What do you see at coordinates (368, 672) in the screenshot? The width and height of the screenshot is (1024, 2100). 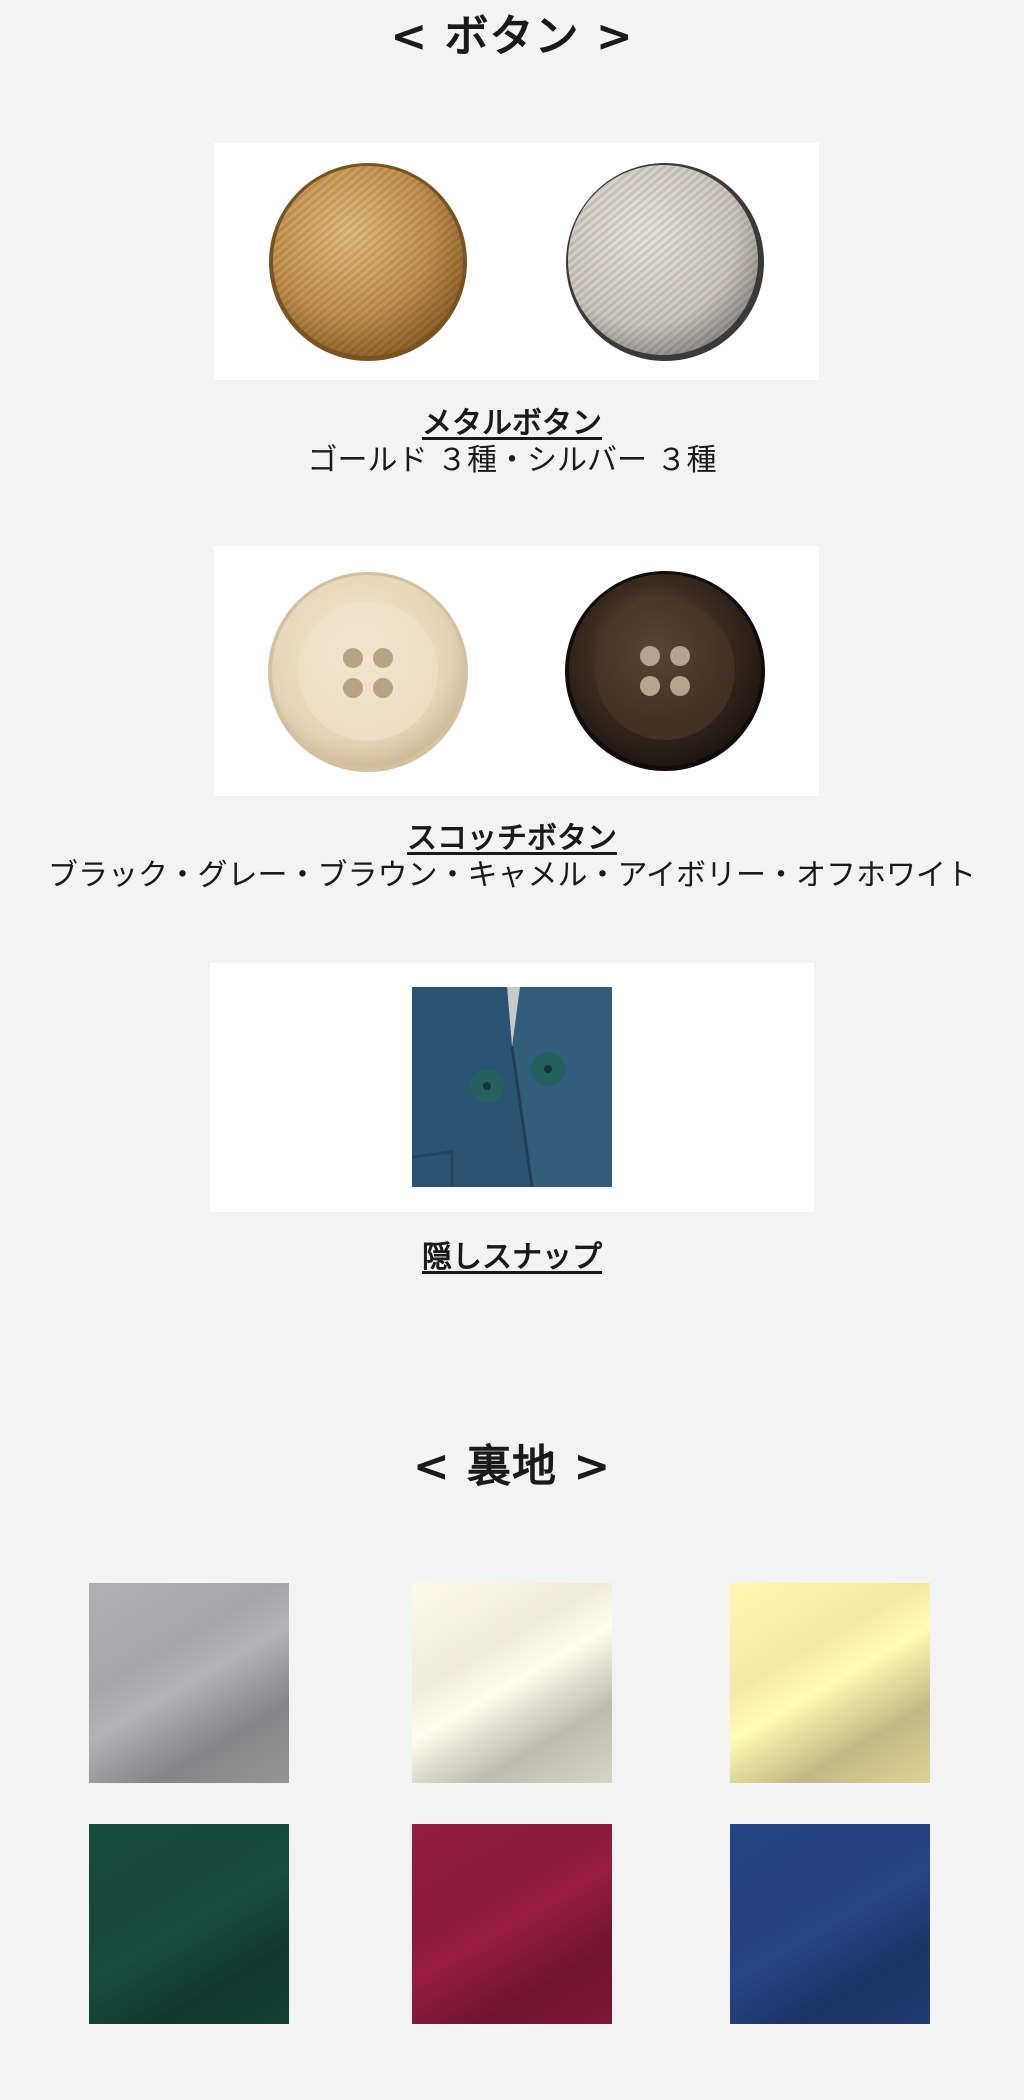 I see `ivory-scotch-button-icon` at bounding box center [368, 672].